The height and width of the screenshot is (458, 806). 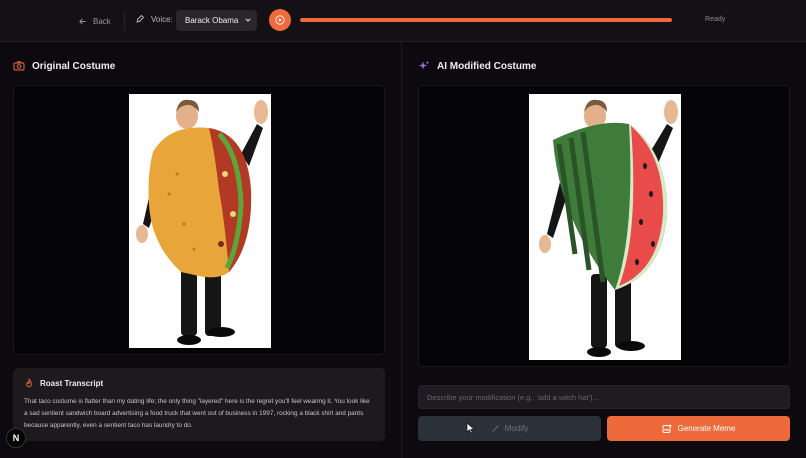 I want to click on flame-icon, so click(x=29, y=383).